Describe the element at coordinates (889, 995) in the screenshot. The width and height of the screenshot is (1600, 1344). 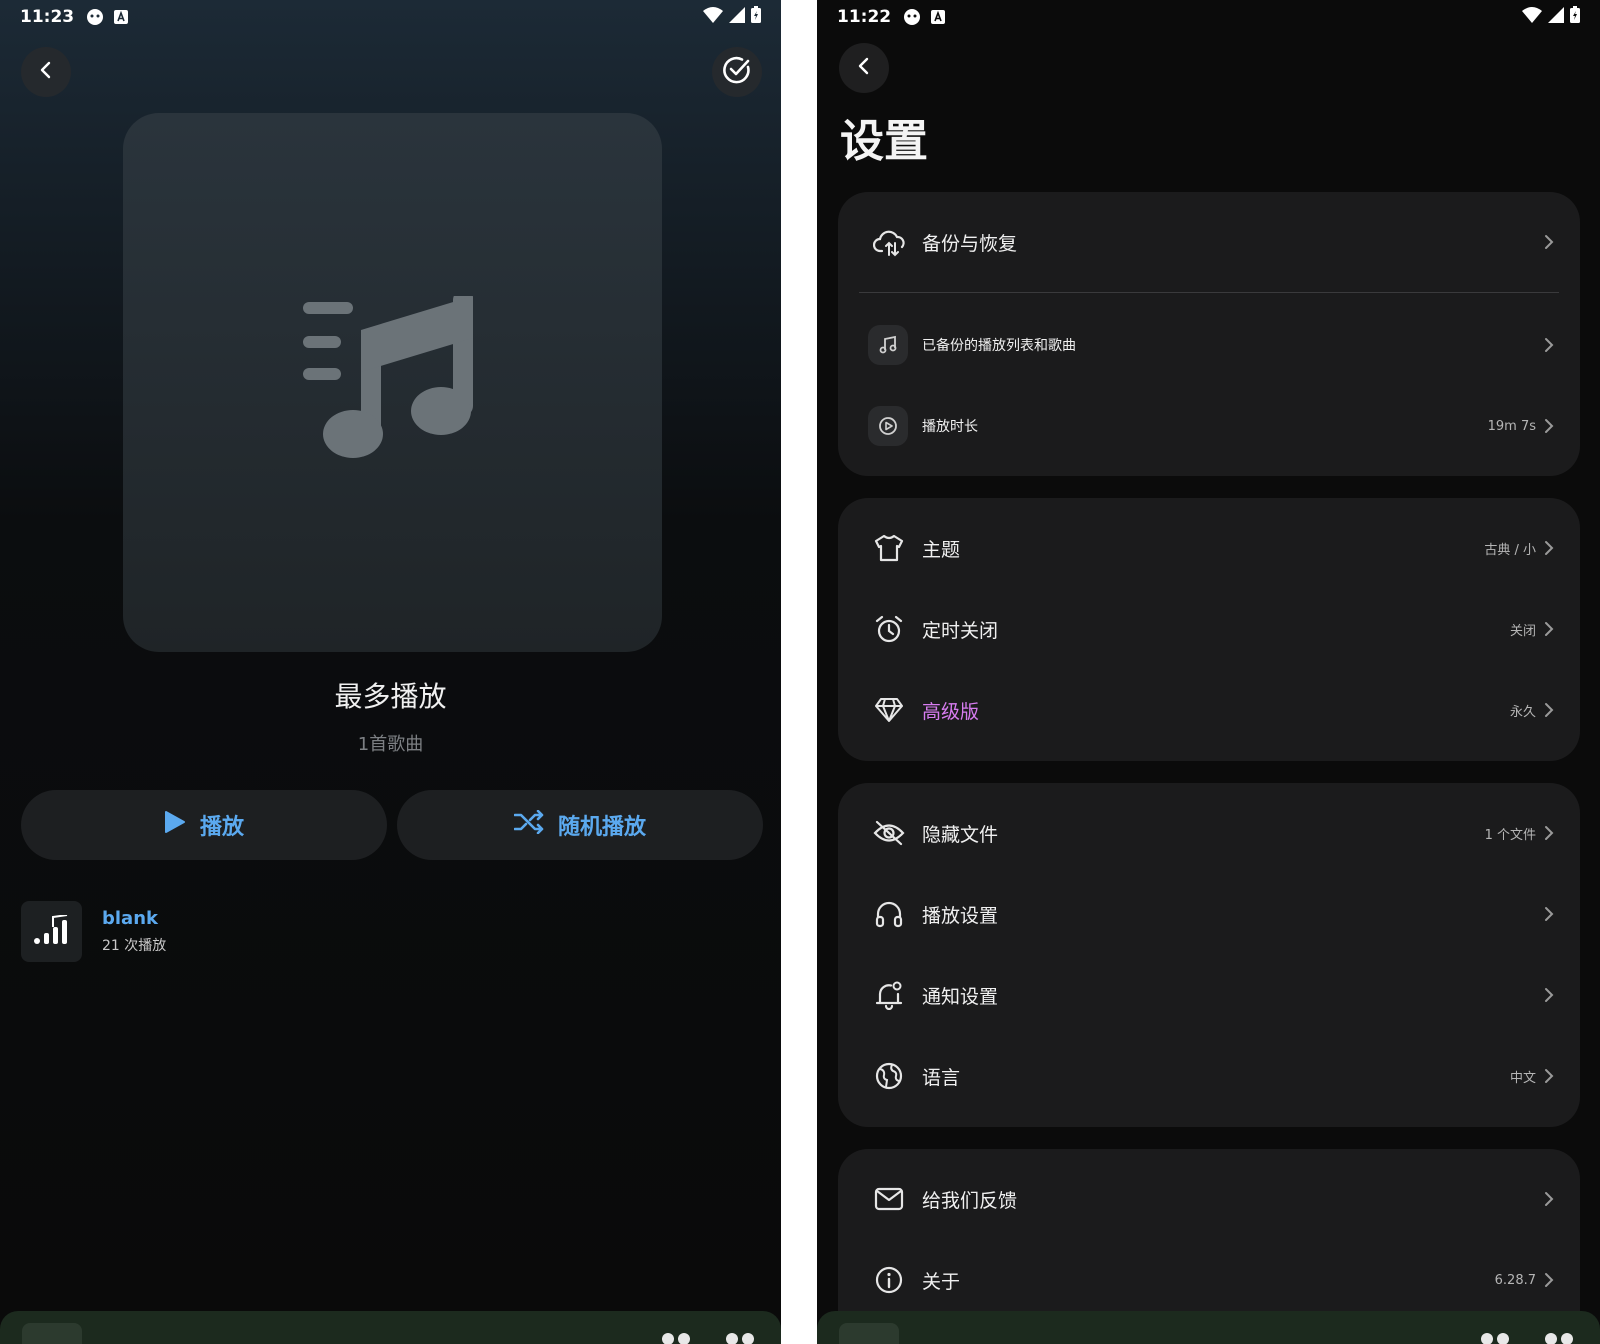
I see `bell-icon` at that location.